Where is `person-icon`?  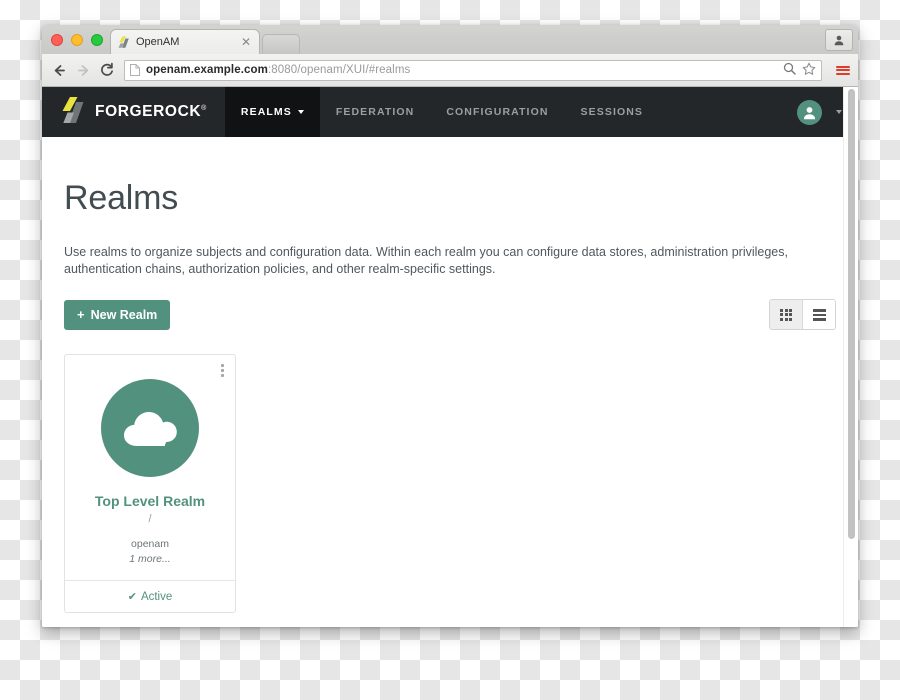 person-icon is located at coordinates (839, 40).